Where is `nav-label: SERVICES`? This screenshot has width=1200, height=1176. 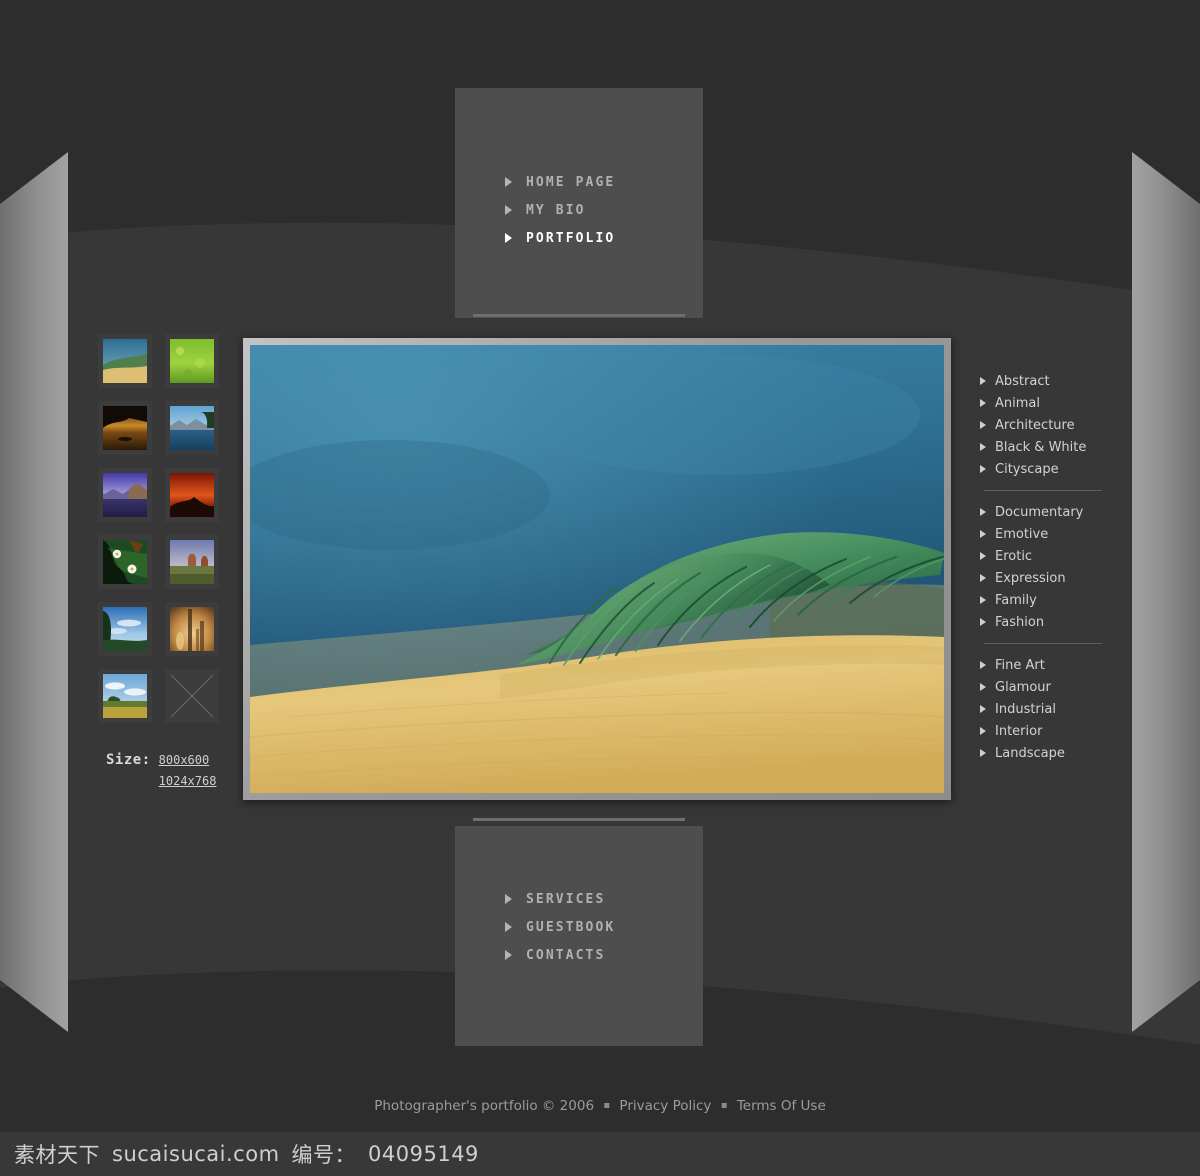 nav-label: SERVICES is located at coordinates (566, 899).